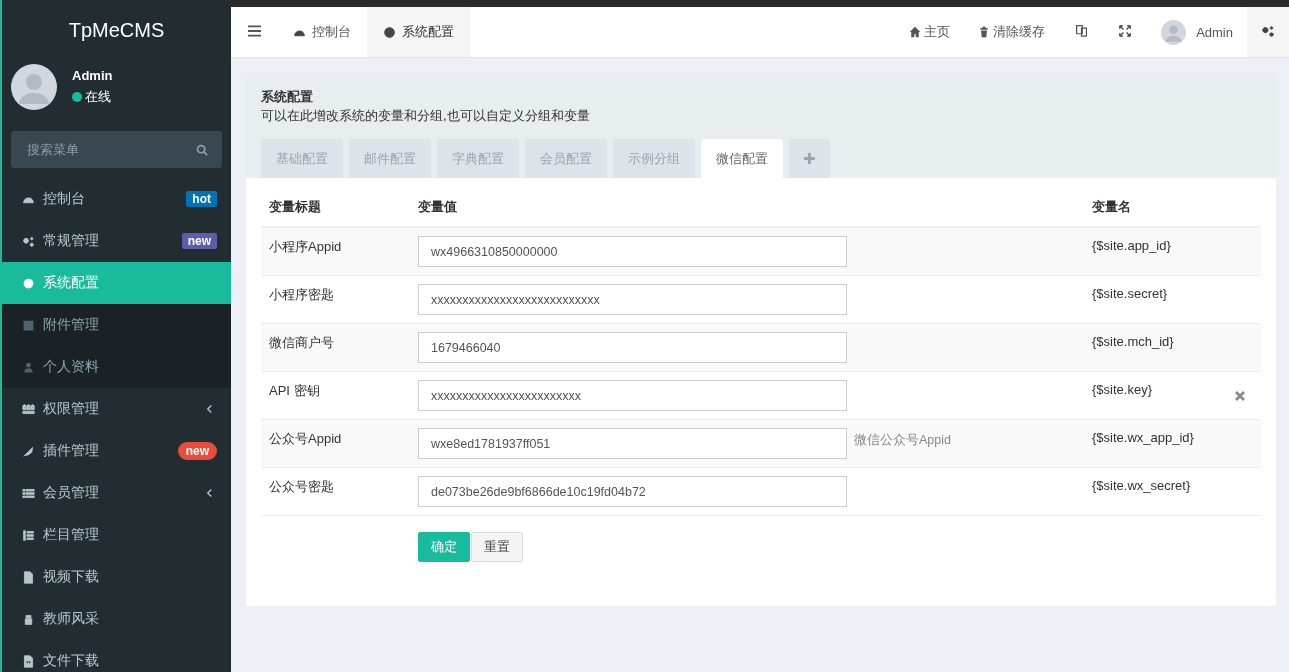 The image size is (1289, 672). What do you see at coordinates (1081, 30) in the screenshot?
I see `translate-icon` at bounding box center [1081, 30].